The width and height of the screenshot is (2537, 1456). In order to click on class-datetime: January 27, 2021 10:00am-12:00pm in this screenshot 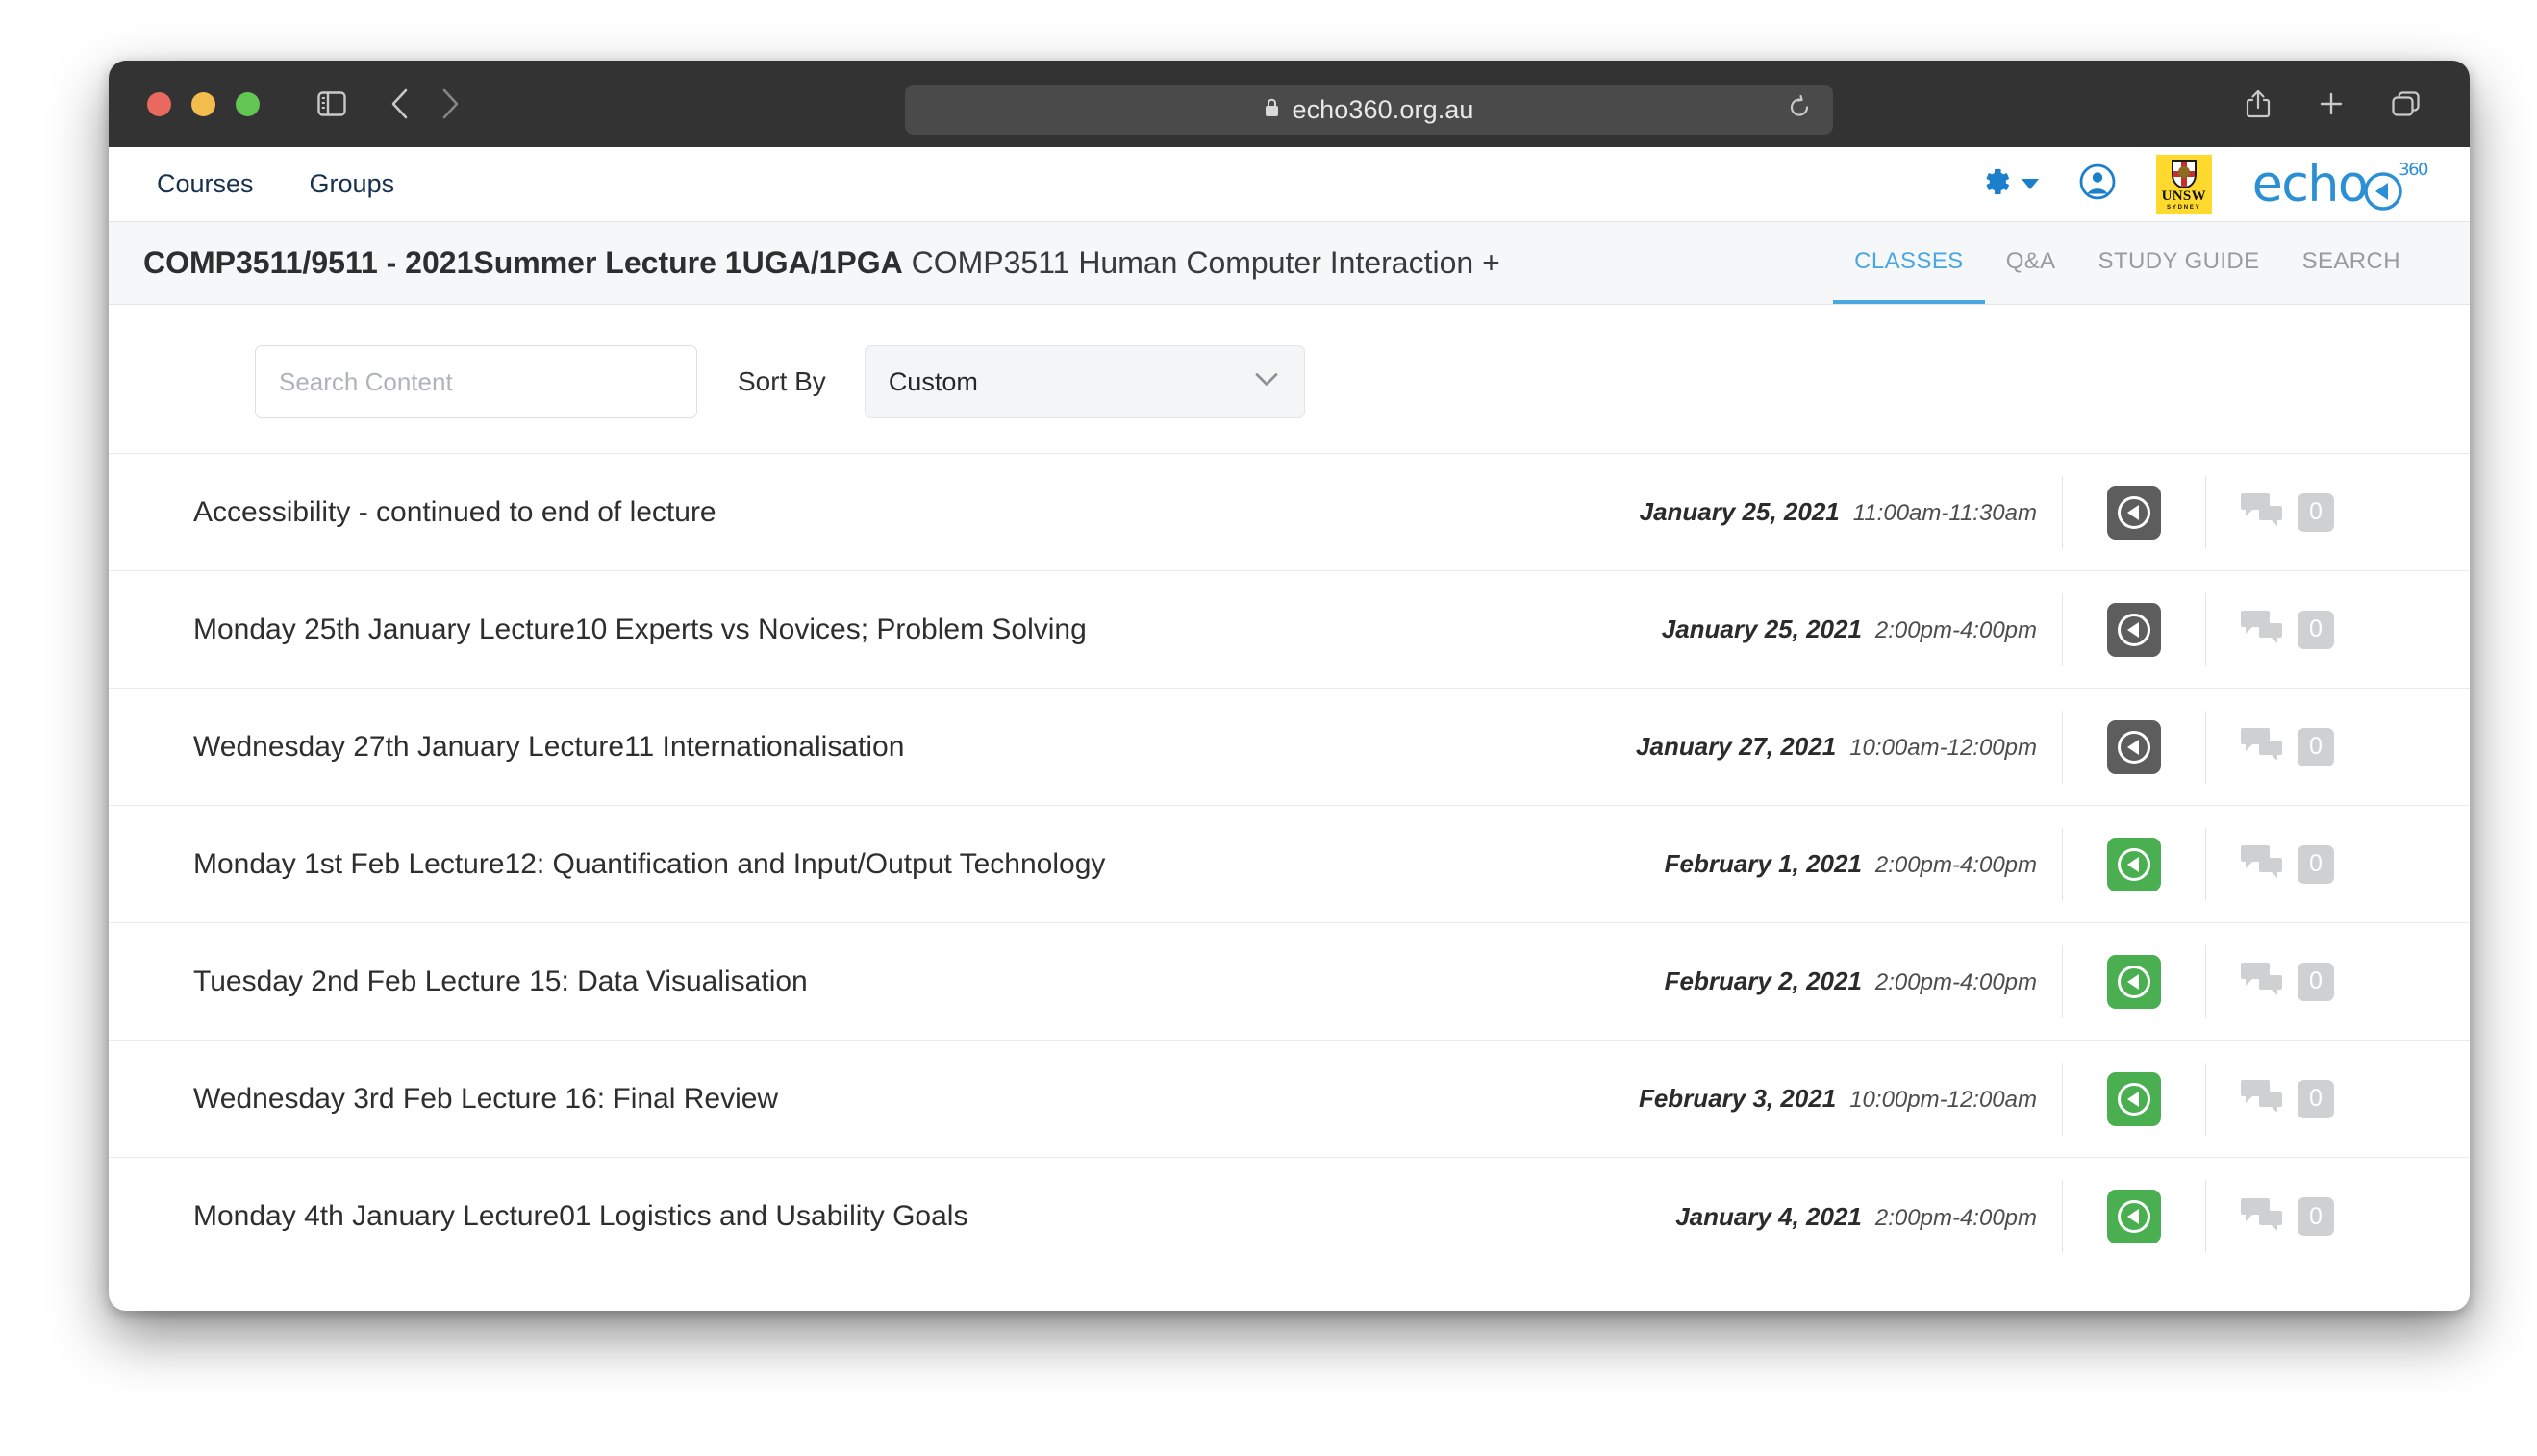, I will do `click(1849, 747)`.